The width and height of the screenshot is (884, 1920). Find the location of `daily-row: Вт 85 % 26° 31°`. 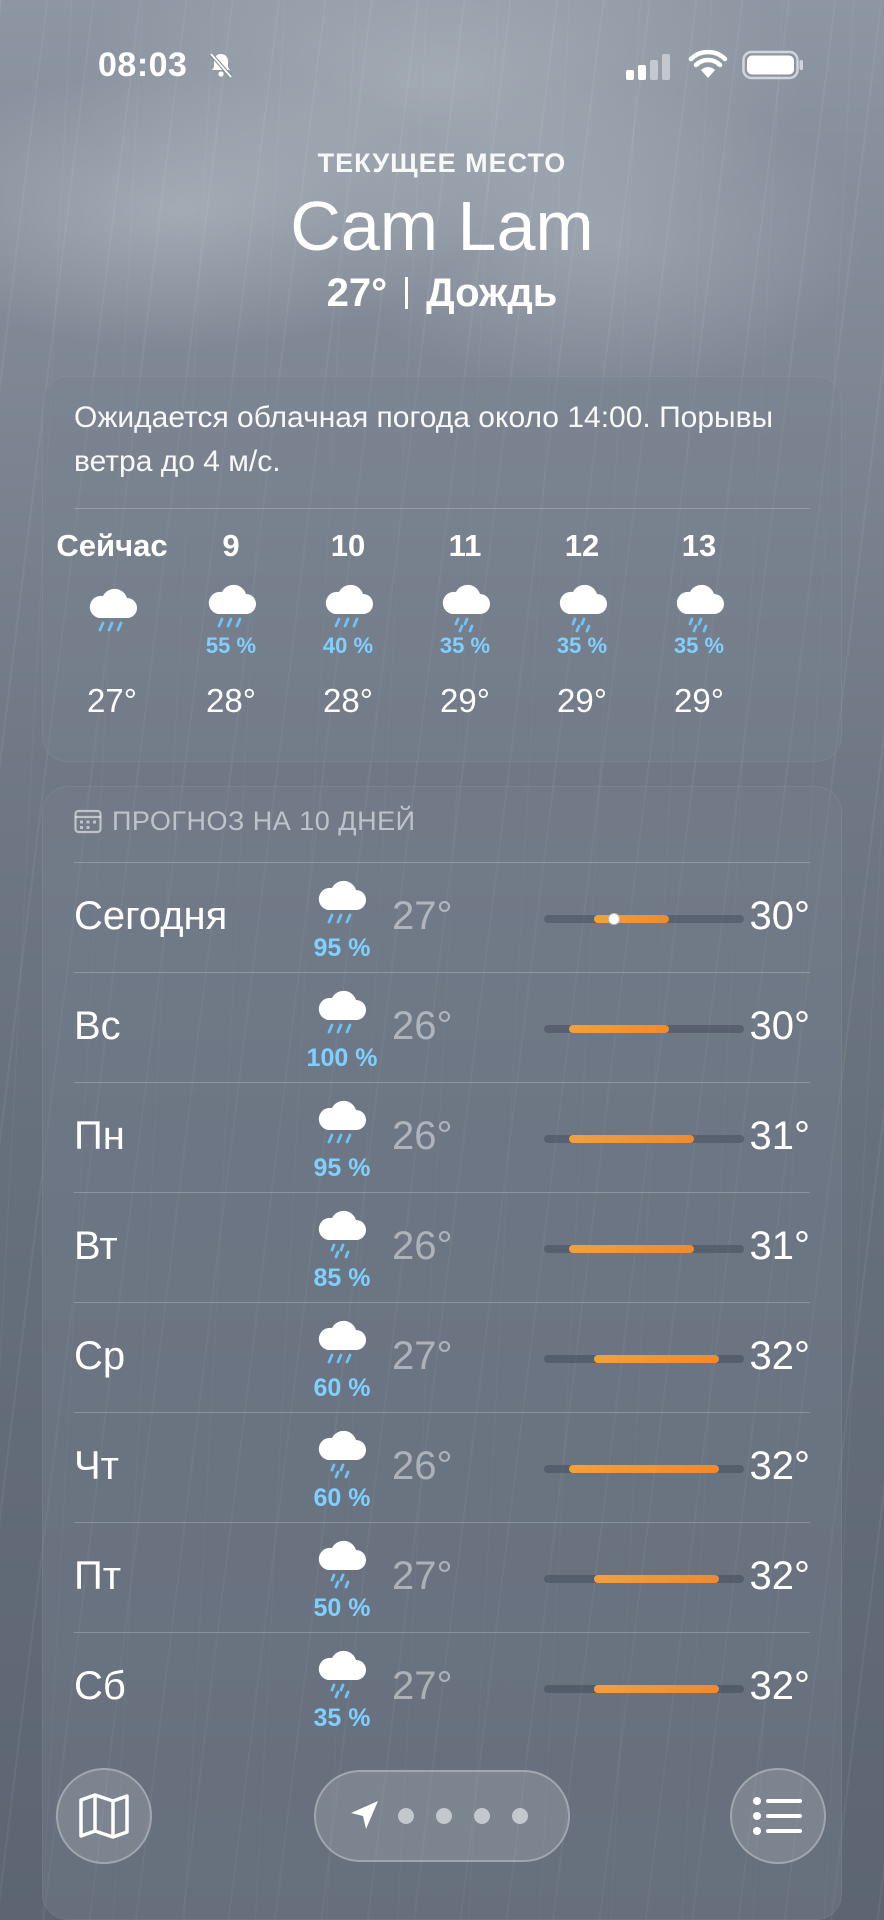

daily-row: Вт 85 % 26° 31° is located at coordinates (442, 1247).